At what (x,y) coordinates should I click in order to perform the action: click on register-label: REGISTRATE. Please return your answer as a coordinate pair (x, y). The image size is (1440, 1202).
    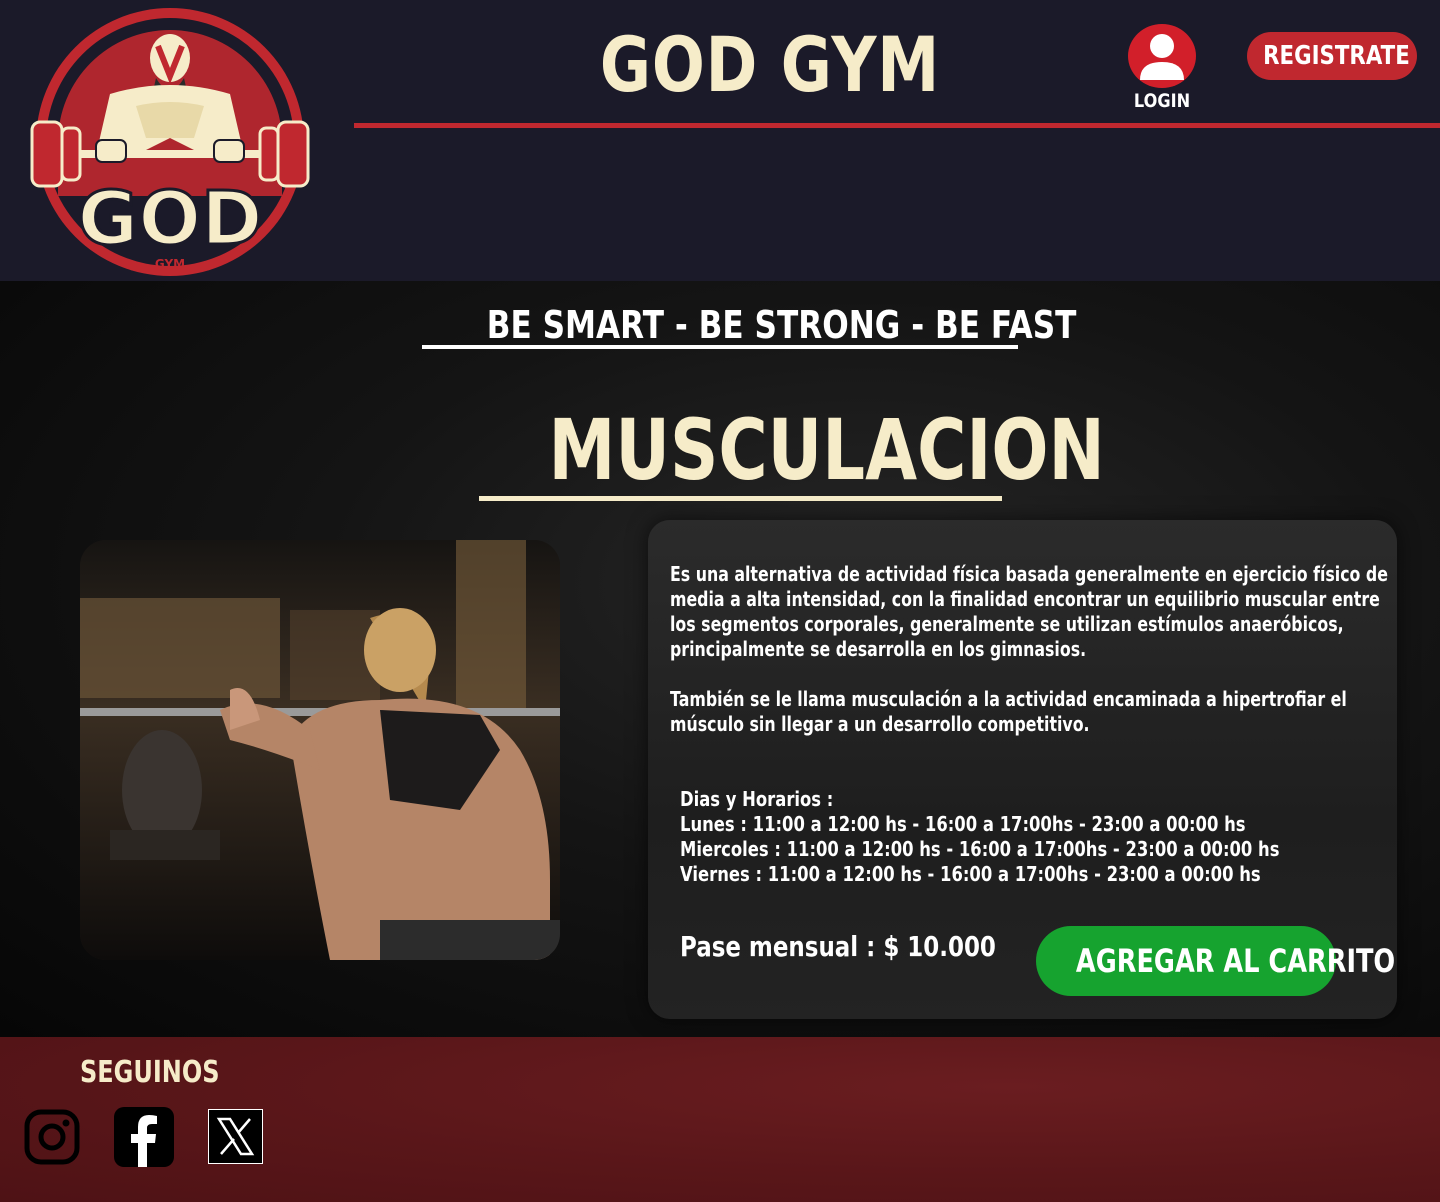
    Looking at the image, I should click on (1336, 56).